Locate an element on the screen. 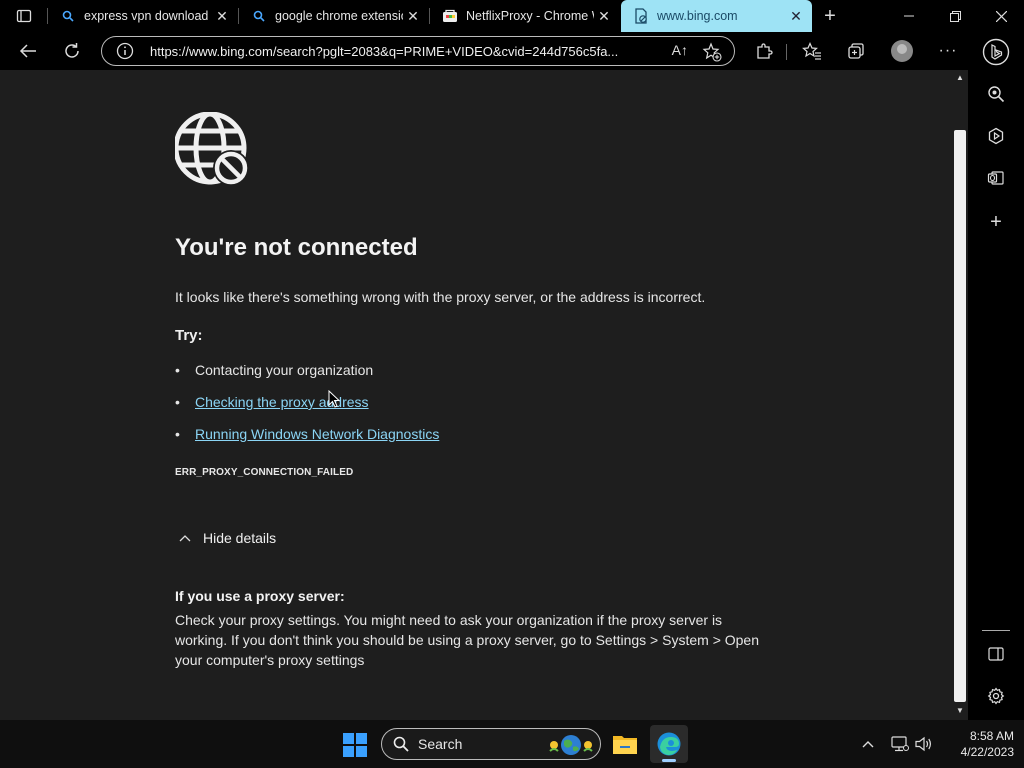 The width and height of the screenshot is (1024, 768). tab-express-vpn: express vpn download - Search ✕ is located at coordinates (143, 16).